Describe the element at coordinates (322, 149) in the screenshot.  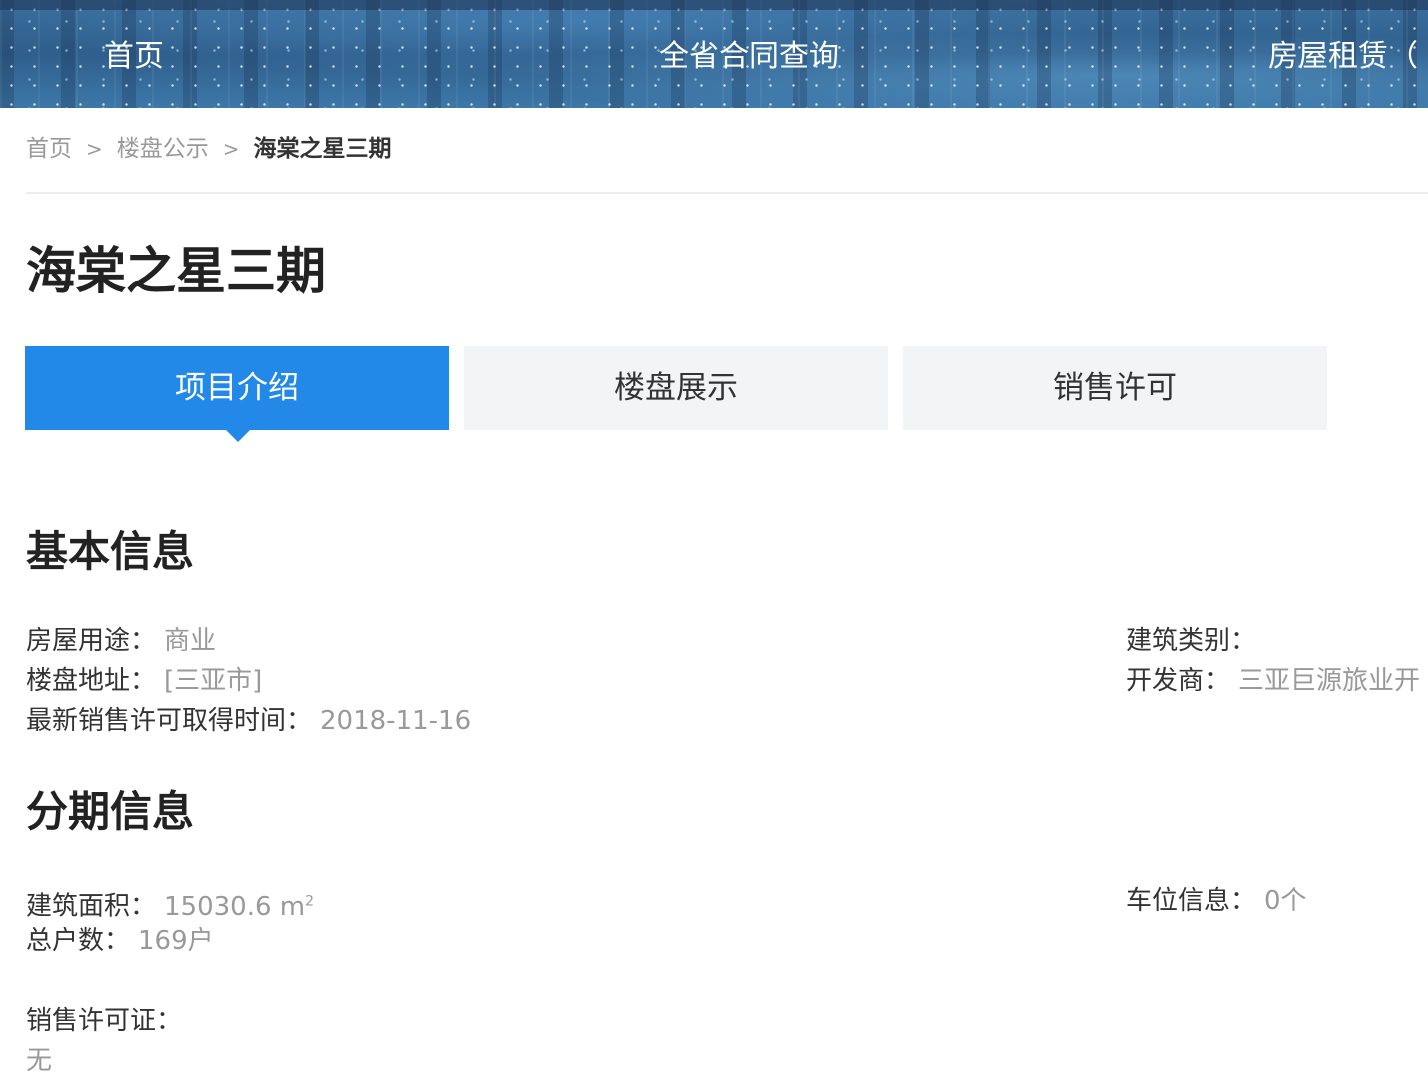
I see `breadcrumb-current: 海棠之星三期` at that location.